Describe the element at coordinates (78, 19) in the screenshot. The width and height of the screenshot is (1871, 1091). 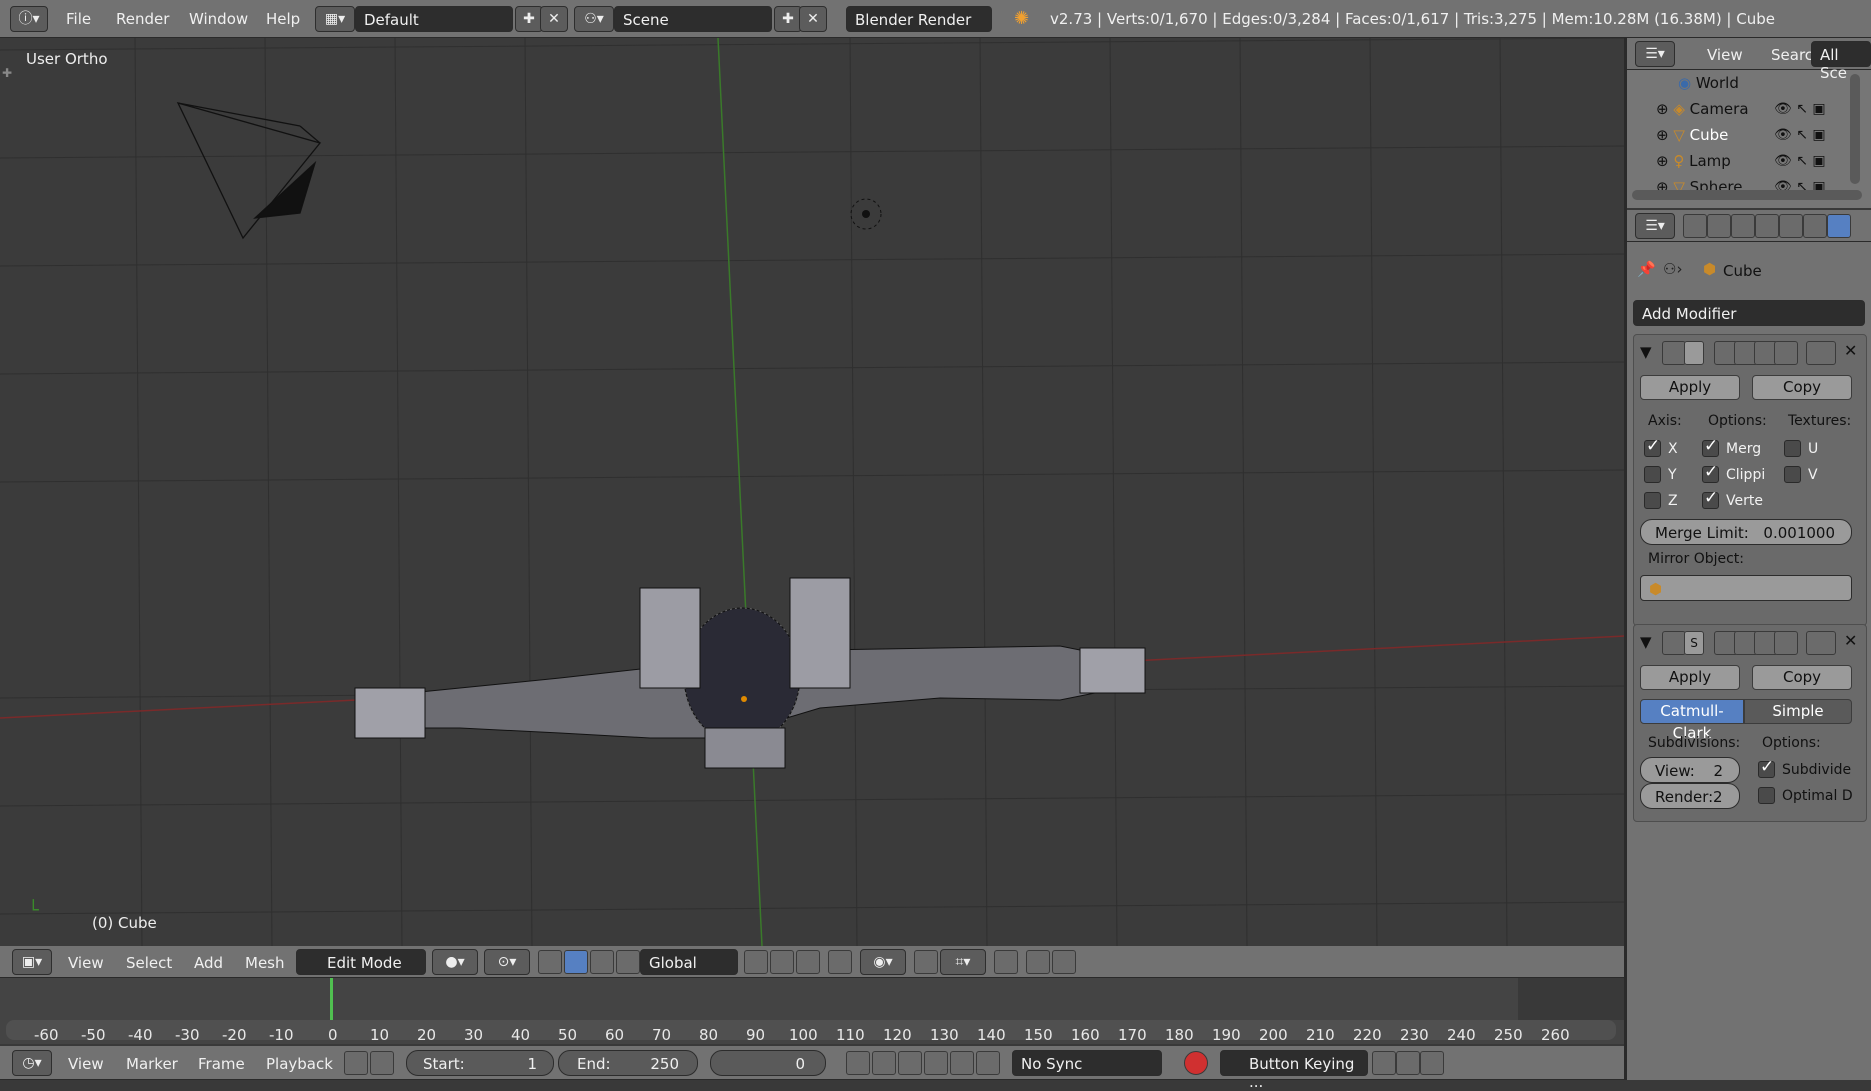
I see `menu-file: File` at that location.